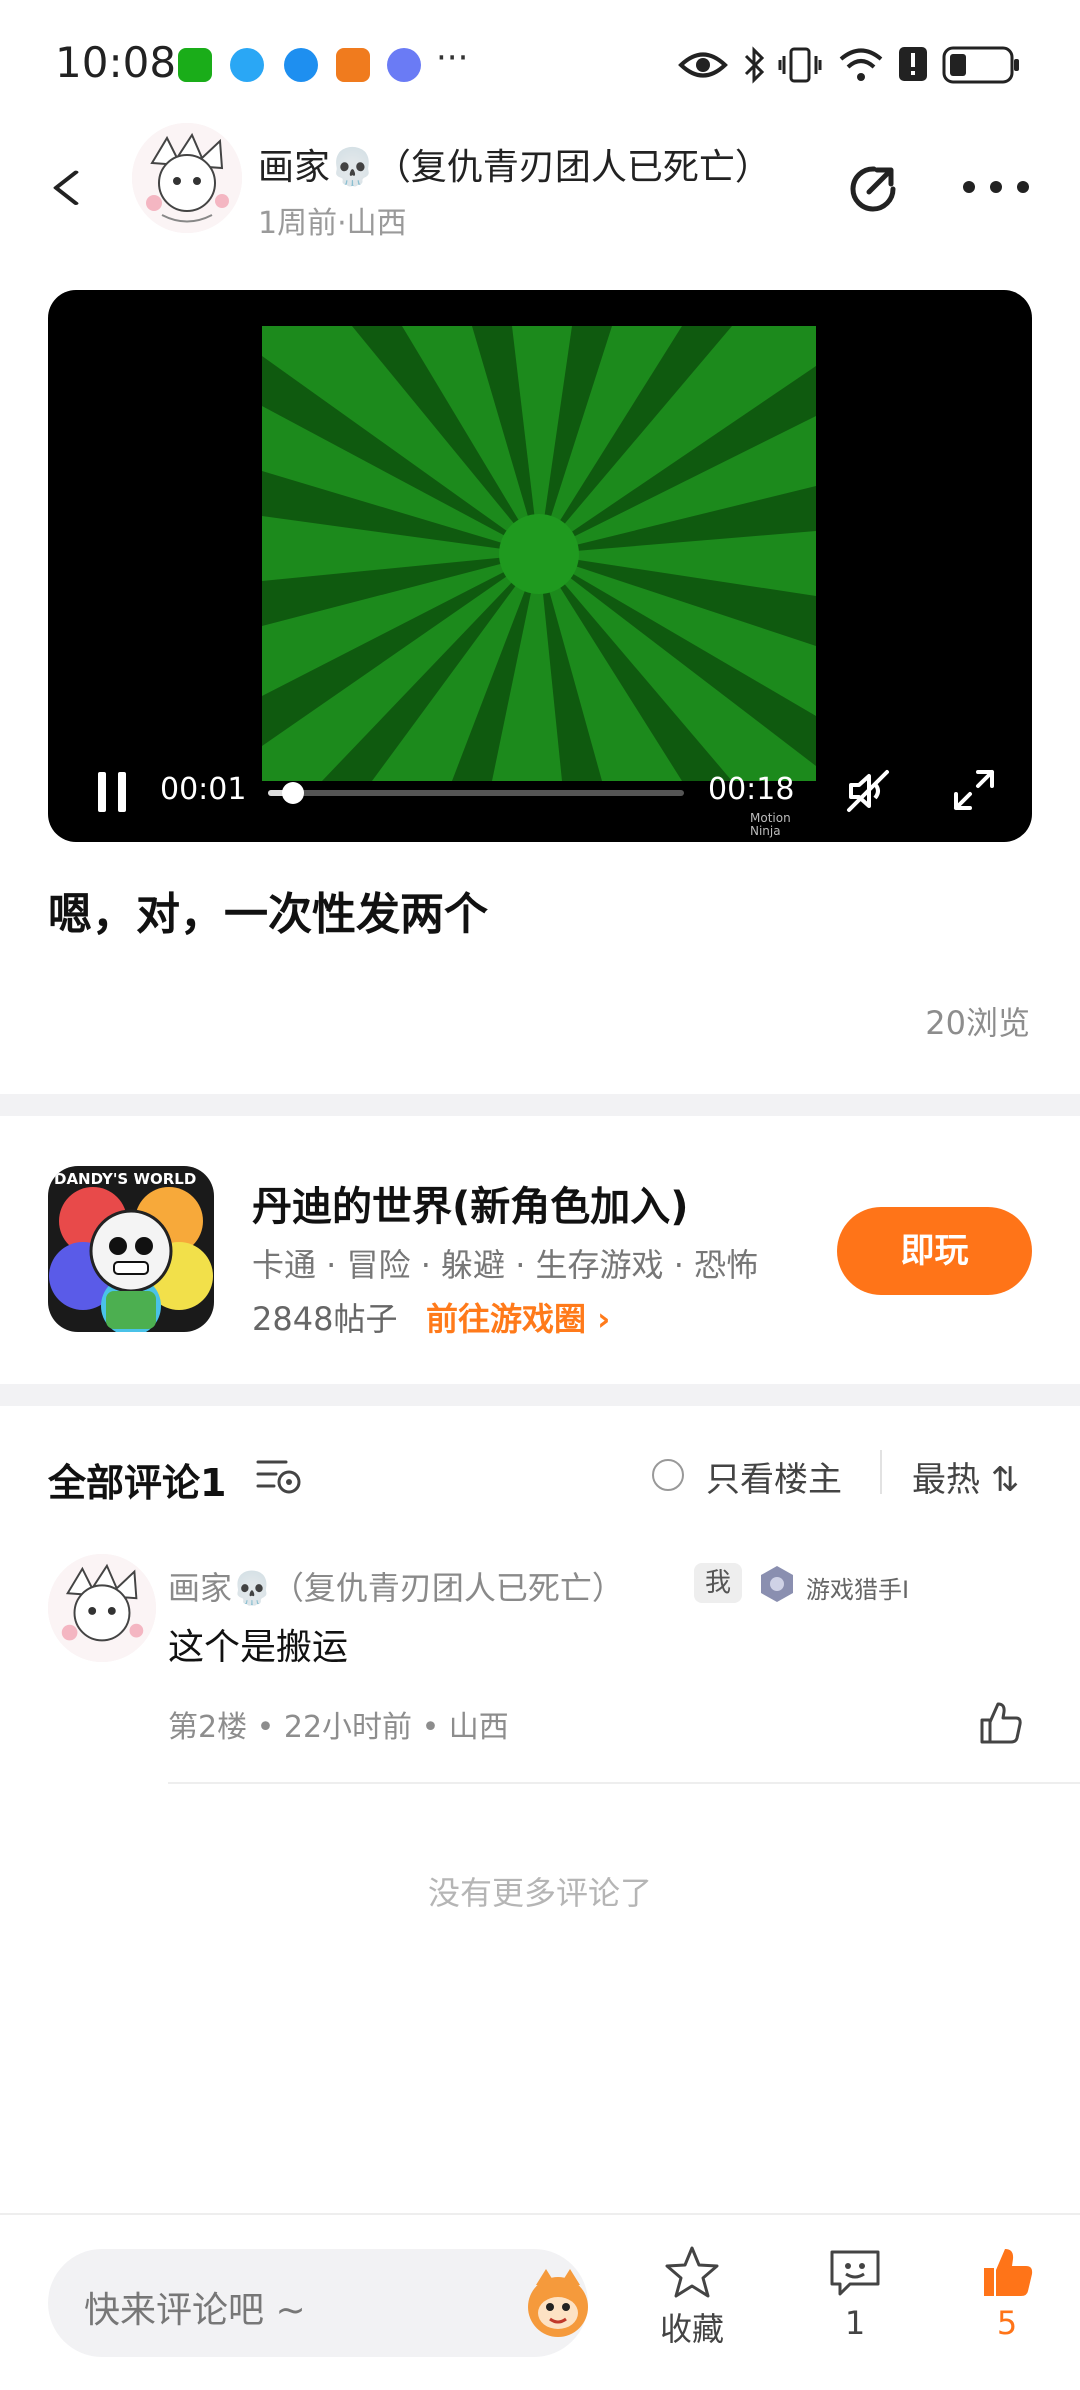 The width and height of the screenshot is (1080, 2390). I want to click on video-watermark: Motion Ninja, so click(770, 824).